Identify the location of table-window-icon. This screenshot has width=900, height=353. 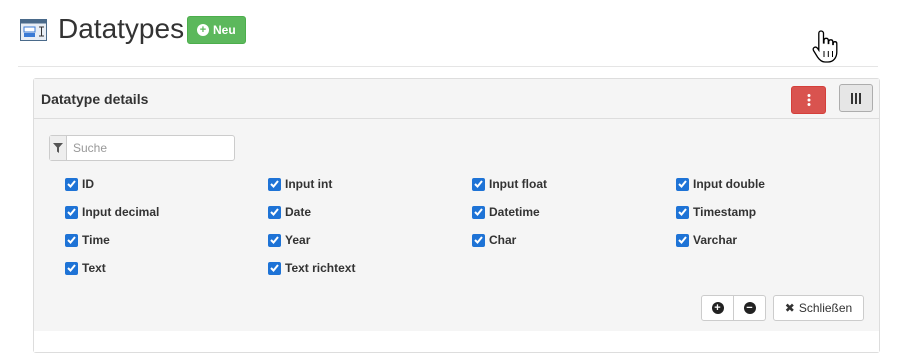
(33, 30).